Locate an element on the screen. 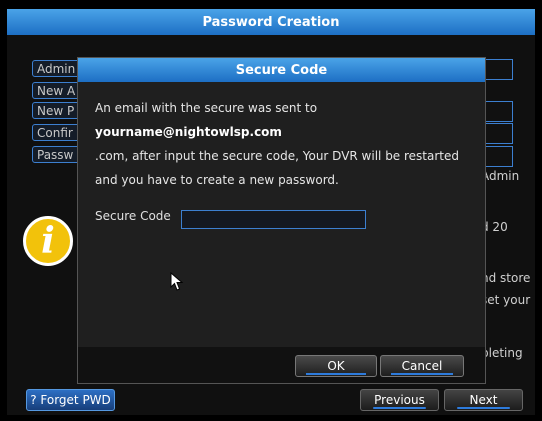 This screenshot has height=421, width=542. window-title: Password Creation is located at coordinates (271, 22).